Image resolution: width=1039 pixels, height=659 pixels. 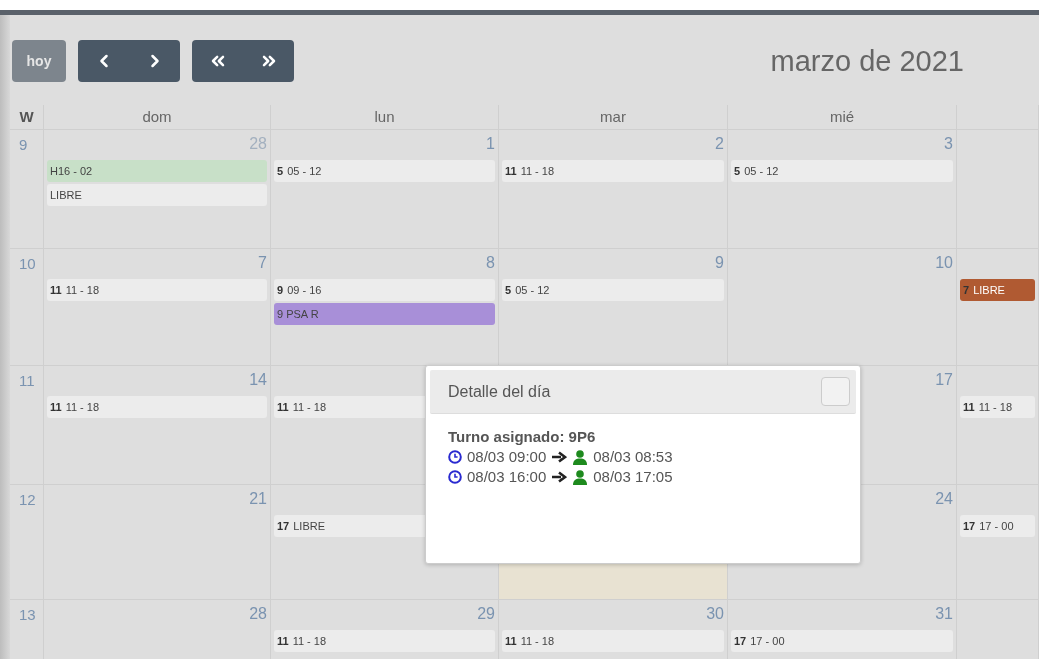 I want to click on shift-event: 7 LIBRE, so click(x=997, y=290).